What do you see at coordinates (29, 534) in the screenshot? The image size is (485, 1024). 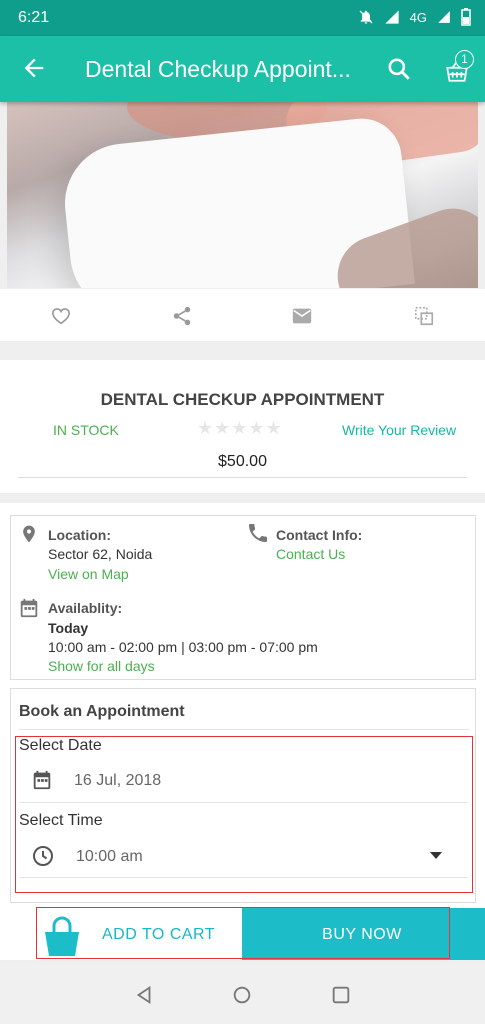 I see `location-pin-icon` at bounding box center [29, 534].